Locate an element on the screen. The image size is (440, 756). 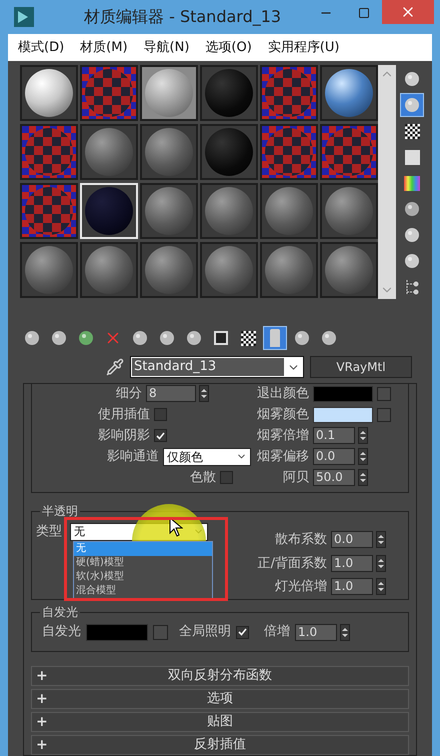
menu-item: 实用程序(U) is located at coordinates (304, 48).